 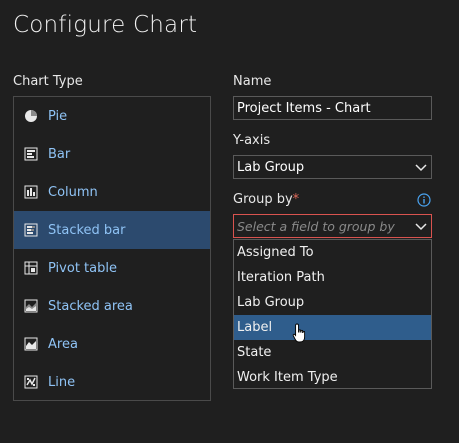 What do you see at coordinates (31, 154) in the screenshot?
I see `bar-chart-icon` at bounding box center [31, 154].